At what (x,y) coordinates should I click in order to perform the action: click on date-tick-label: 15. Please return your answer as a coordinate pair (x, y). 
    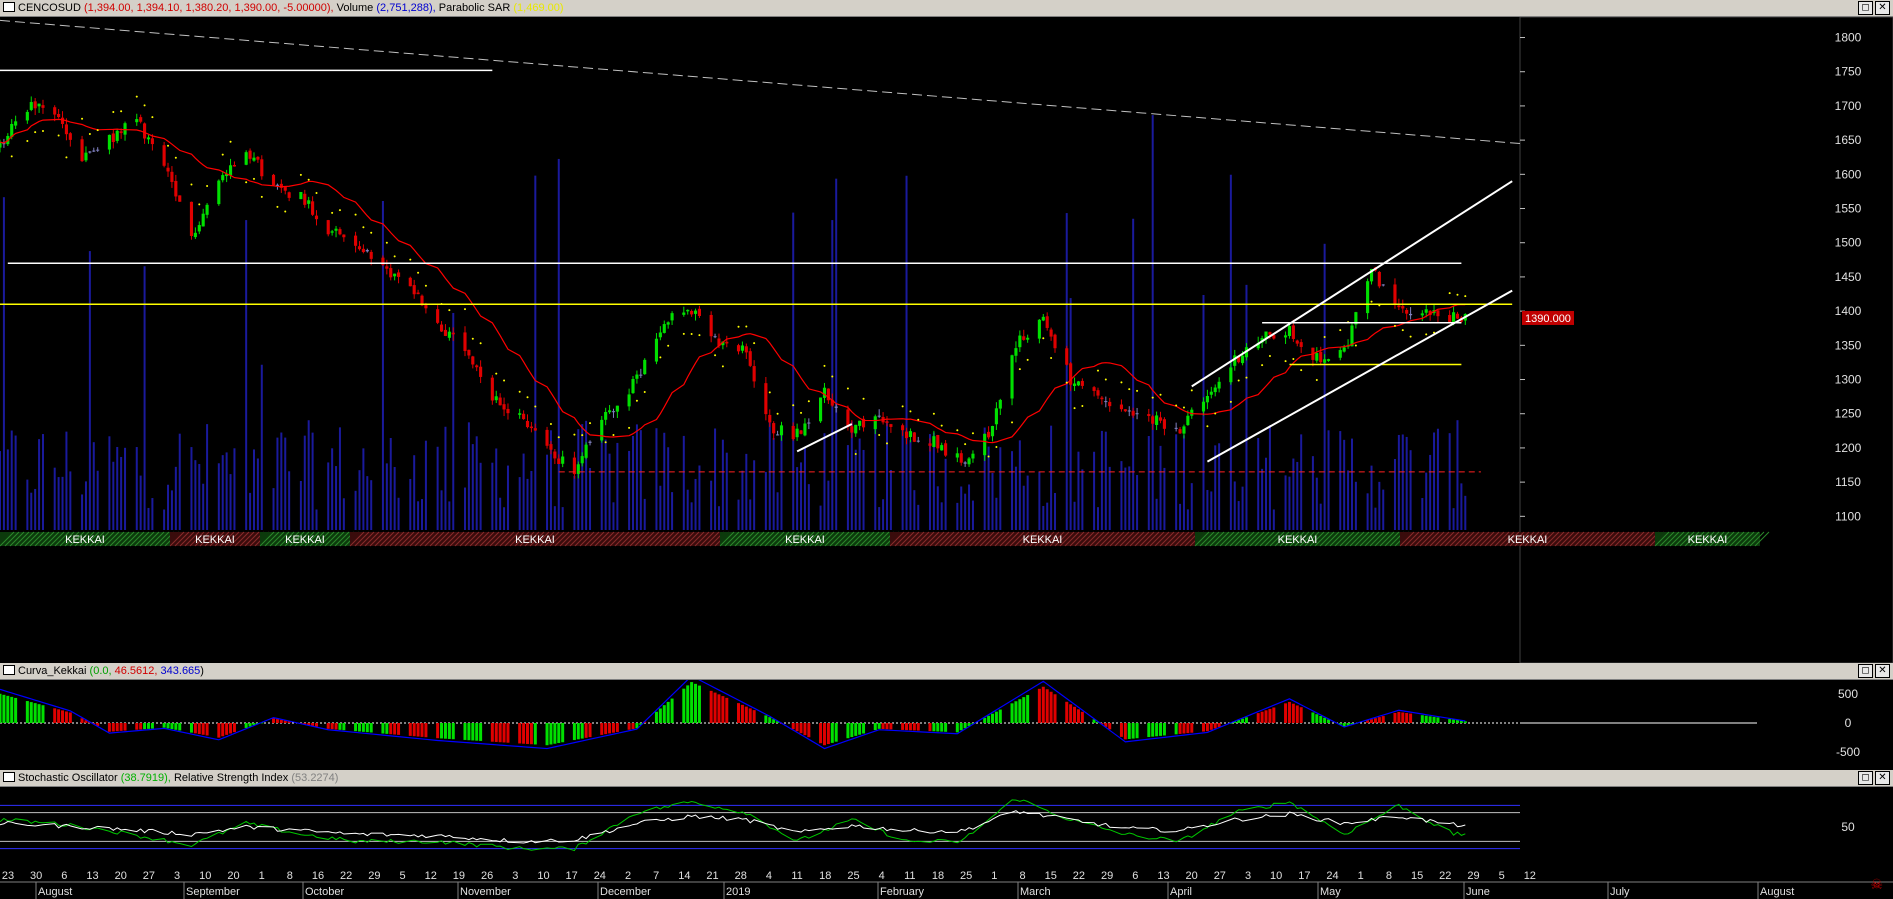
    Looking at the image, I should click on (1051, 876).